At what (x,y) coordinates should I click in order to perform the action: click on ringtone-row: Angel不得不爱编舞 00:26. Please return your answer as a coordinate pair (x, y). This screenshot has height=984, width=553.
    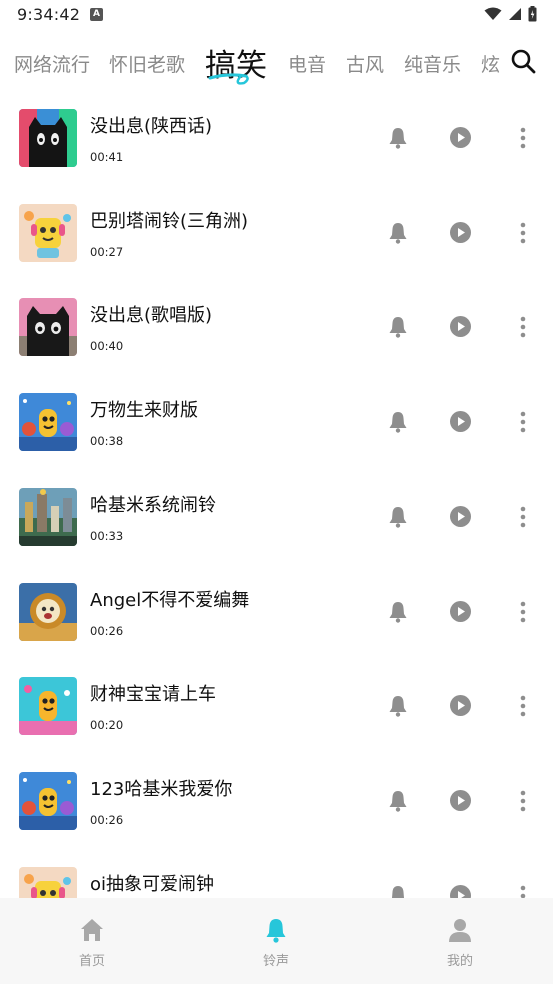
    Looking at the image, I should click on (276, 613).